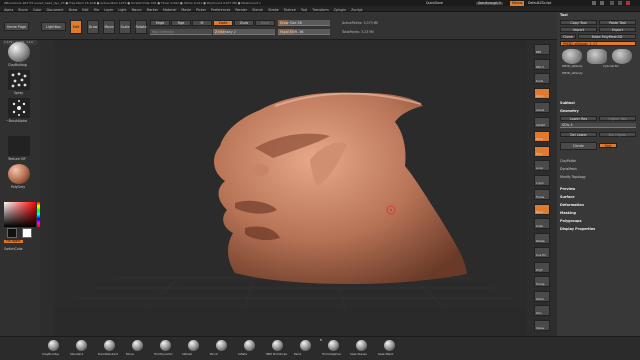 This screenshot has height=360, width=640. Describe the element at coordinates (608, 145) in the screenshot. I see `smt-button: Smt` at that location.